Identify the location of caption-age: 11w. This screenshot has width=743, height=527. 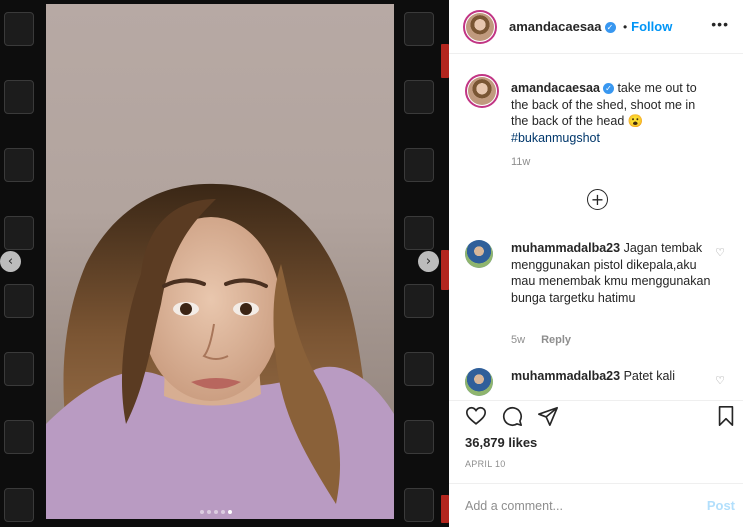
(521, 162).